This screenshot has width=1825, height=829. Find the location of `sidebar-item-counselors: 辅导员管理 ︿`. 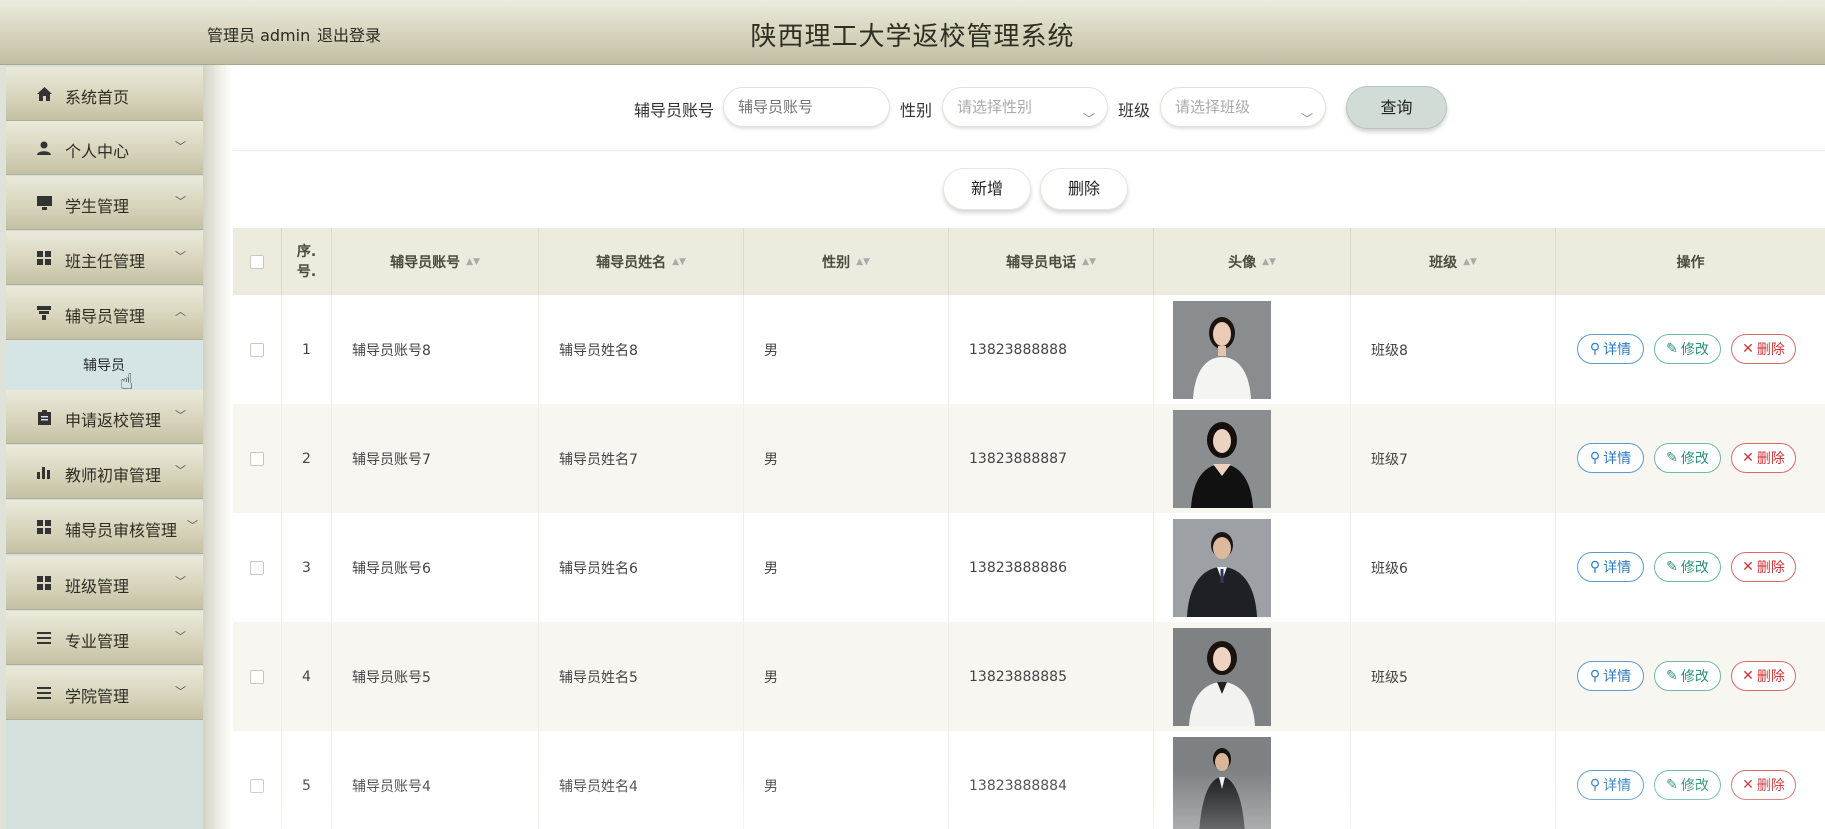

sidebar-item-counselors: 辅导员管理 ︿ is located at coordinates (104, 313).